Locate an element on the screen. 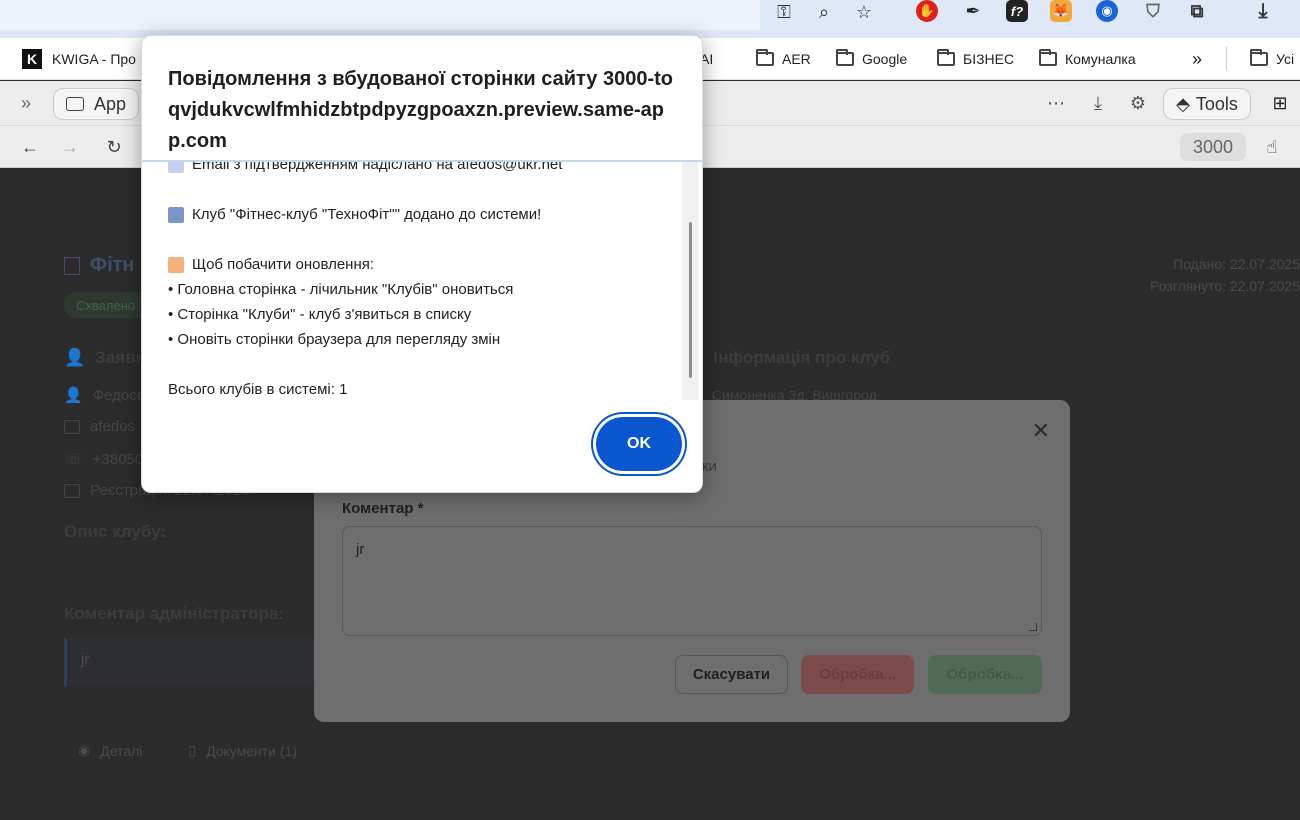 Image resolution: width=1300 pixels, height=820 pixels. close-icon: ✕ is located at coordinates (1041, 431).